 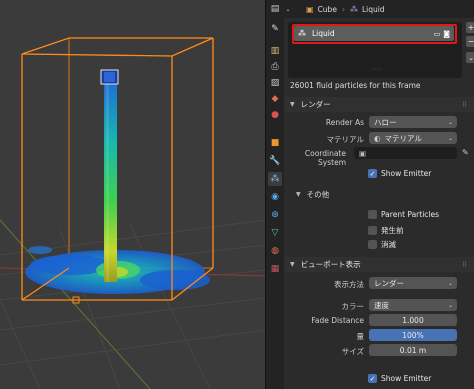 What do you see at coordinates (373, 9) in the screenshot?
I see `breadcrumb-particles: Liquid` at bounding box center [373, 9].